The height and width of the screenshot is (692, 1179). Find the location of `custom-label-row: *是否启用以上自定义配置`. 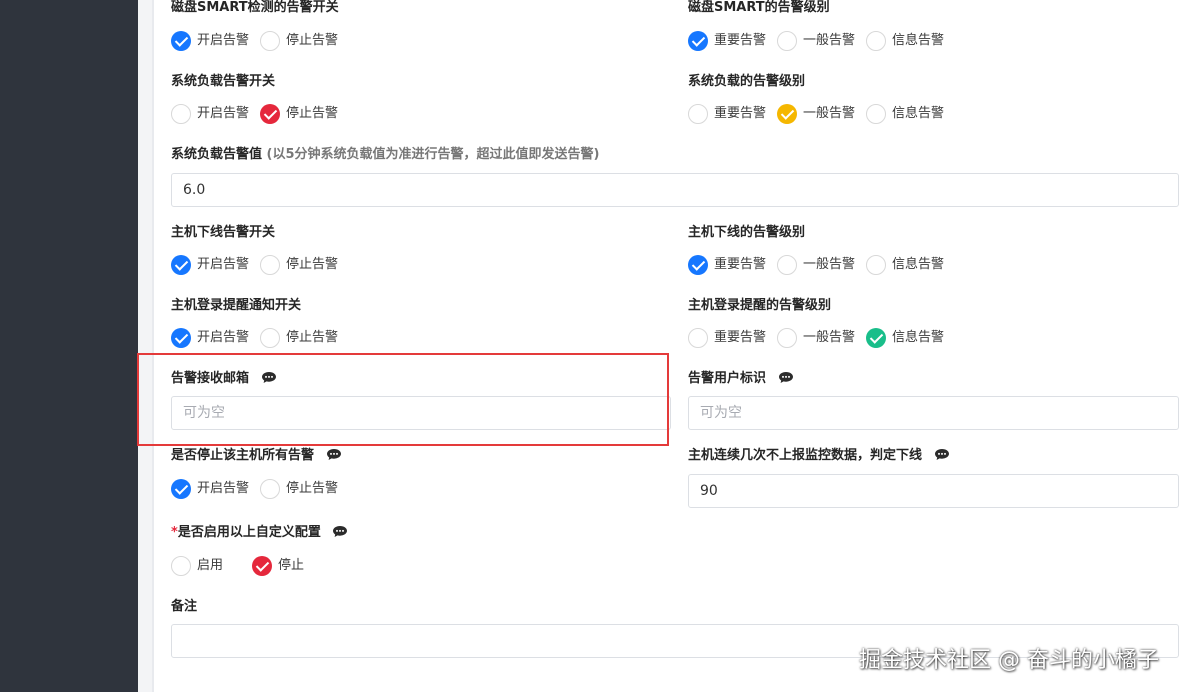

custom-label-row: *是否启用以上自定义配置 is located at coordinates (259, 533).